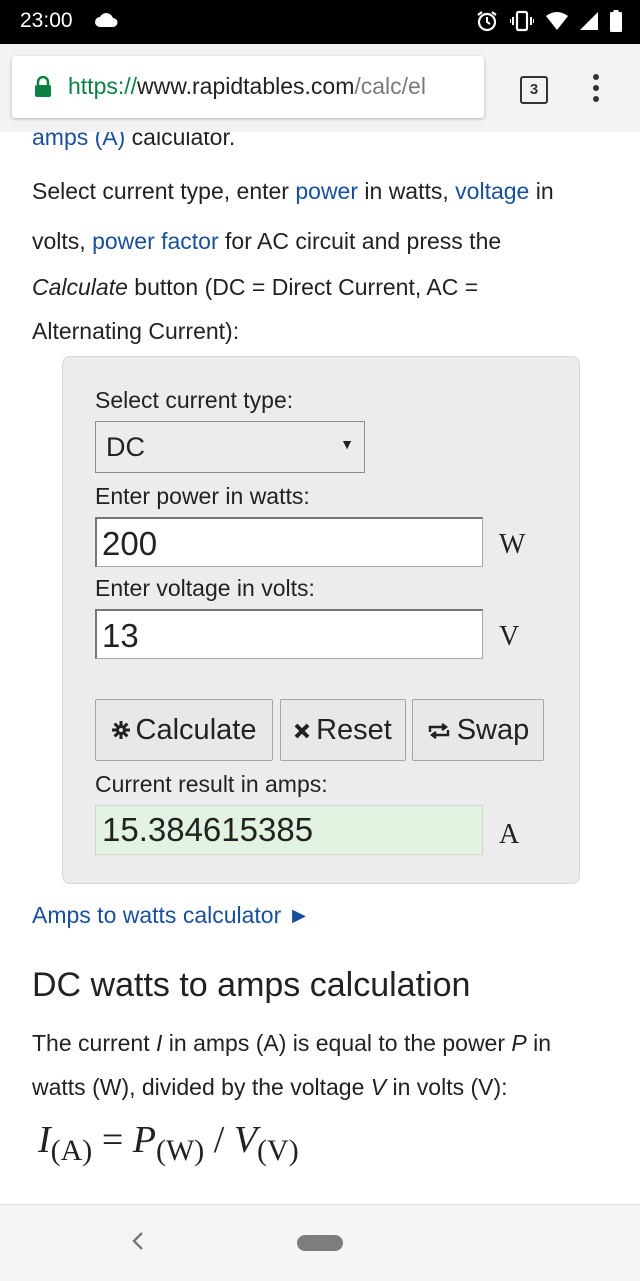 This screenshot has width=640, height=1281. What do you see at coordinates (184, 730) in the screenshot?
I see `calculate-button: Calculate` at bounding box center [184, 730].